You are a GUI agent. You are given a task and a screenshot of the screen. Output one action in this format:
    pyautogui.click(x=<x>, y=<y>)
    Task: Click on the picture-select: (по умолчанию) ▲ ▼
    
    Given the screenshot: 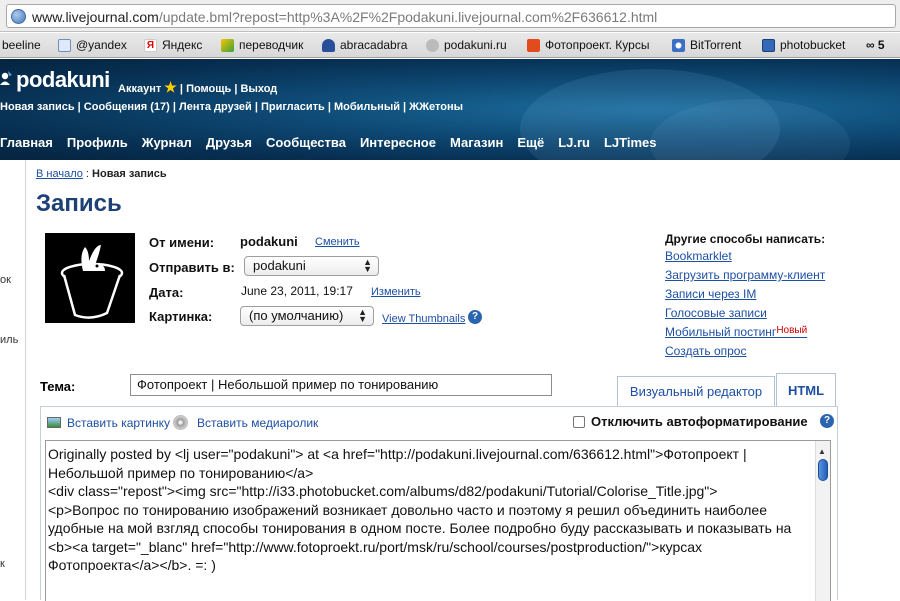 What is the action you would take?
    pyautogui.click(x=307, y=316)
    